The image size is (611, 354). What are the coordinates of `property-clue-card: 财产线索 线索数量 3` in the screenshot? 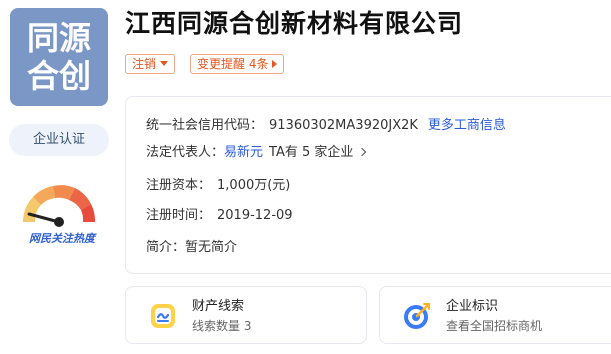 It's located at (246, 315).